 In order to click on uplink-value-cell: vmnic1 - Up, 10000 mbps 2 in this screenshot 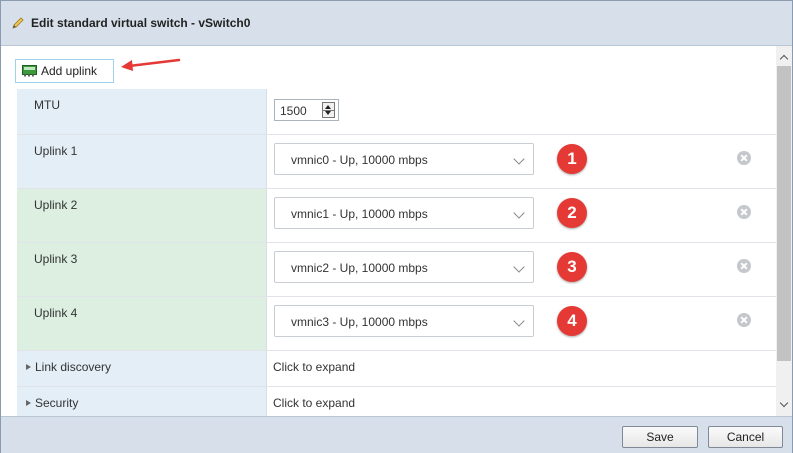, I will do `click(521, 215)`.